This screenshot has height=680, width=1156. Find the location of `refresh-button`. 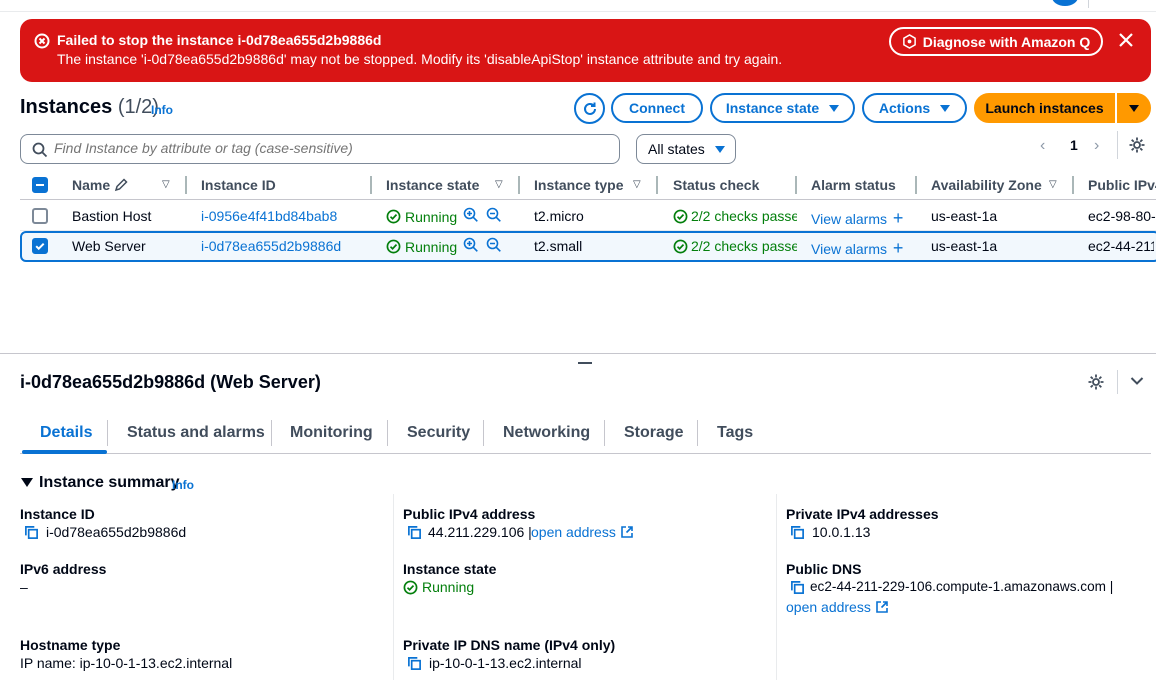

refresh-button is located at coordinates (589, 108).